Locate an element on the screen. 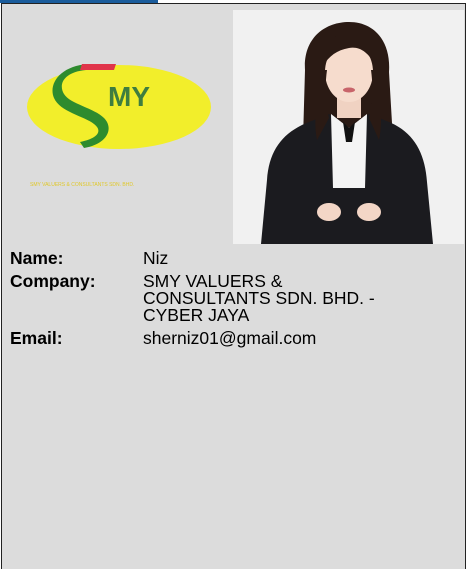 Image resolution: width=469 pixels, height=569 pixels. email-value: sherniz01@gmail.com is located at coordinates (301, 338).